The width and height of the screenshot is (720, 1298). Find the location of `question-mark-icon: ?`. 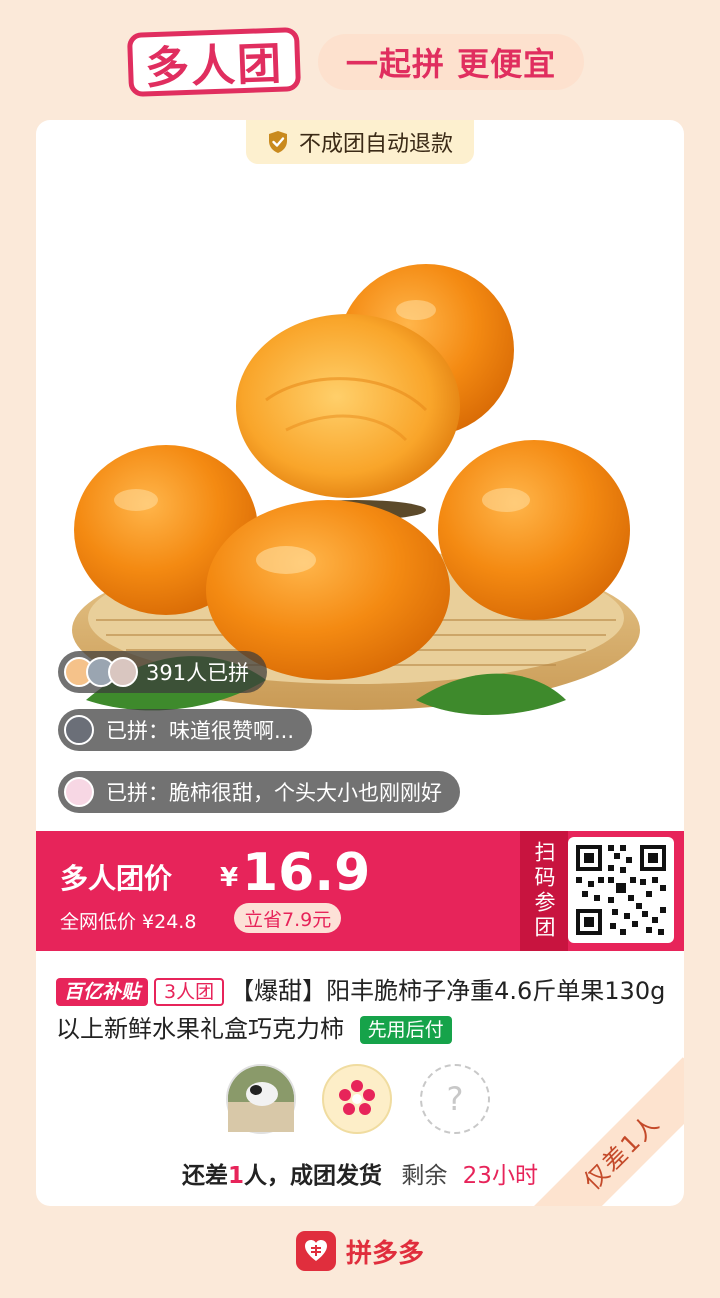

question-mark-icon: ? is located at coordinates (455, 1099).